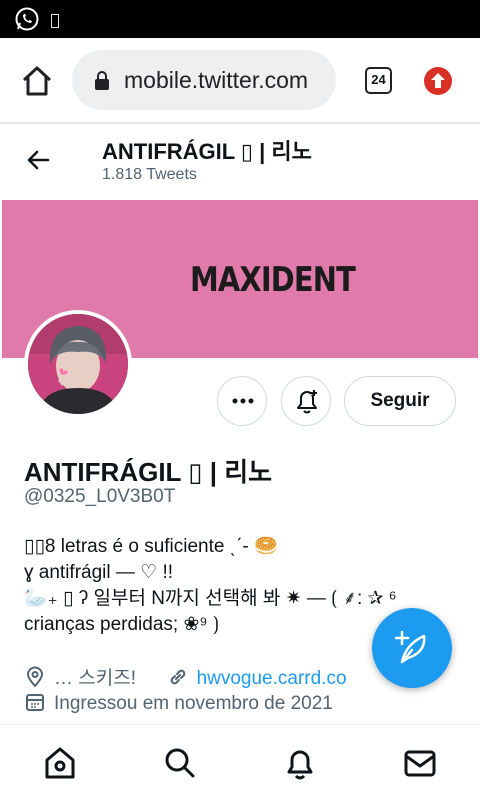  I want to click on more-options-button, so click(242, 401).